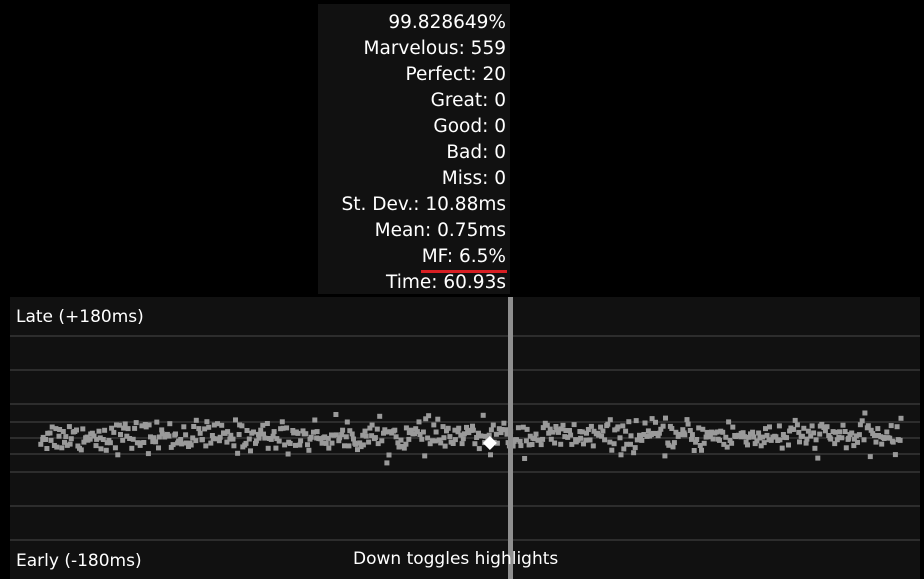  Describe the element at coordinates (440, 230) in the screenshot. I see `mean-offset: Mean: 0.75ms` at that location.